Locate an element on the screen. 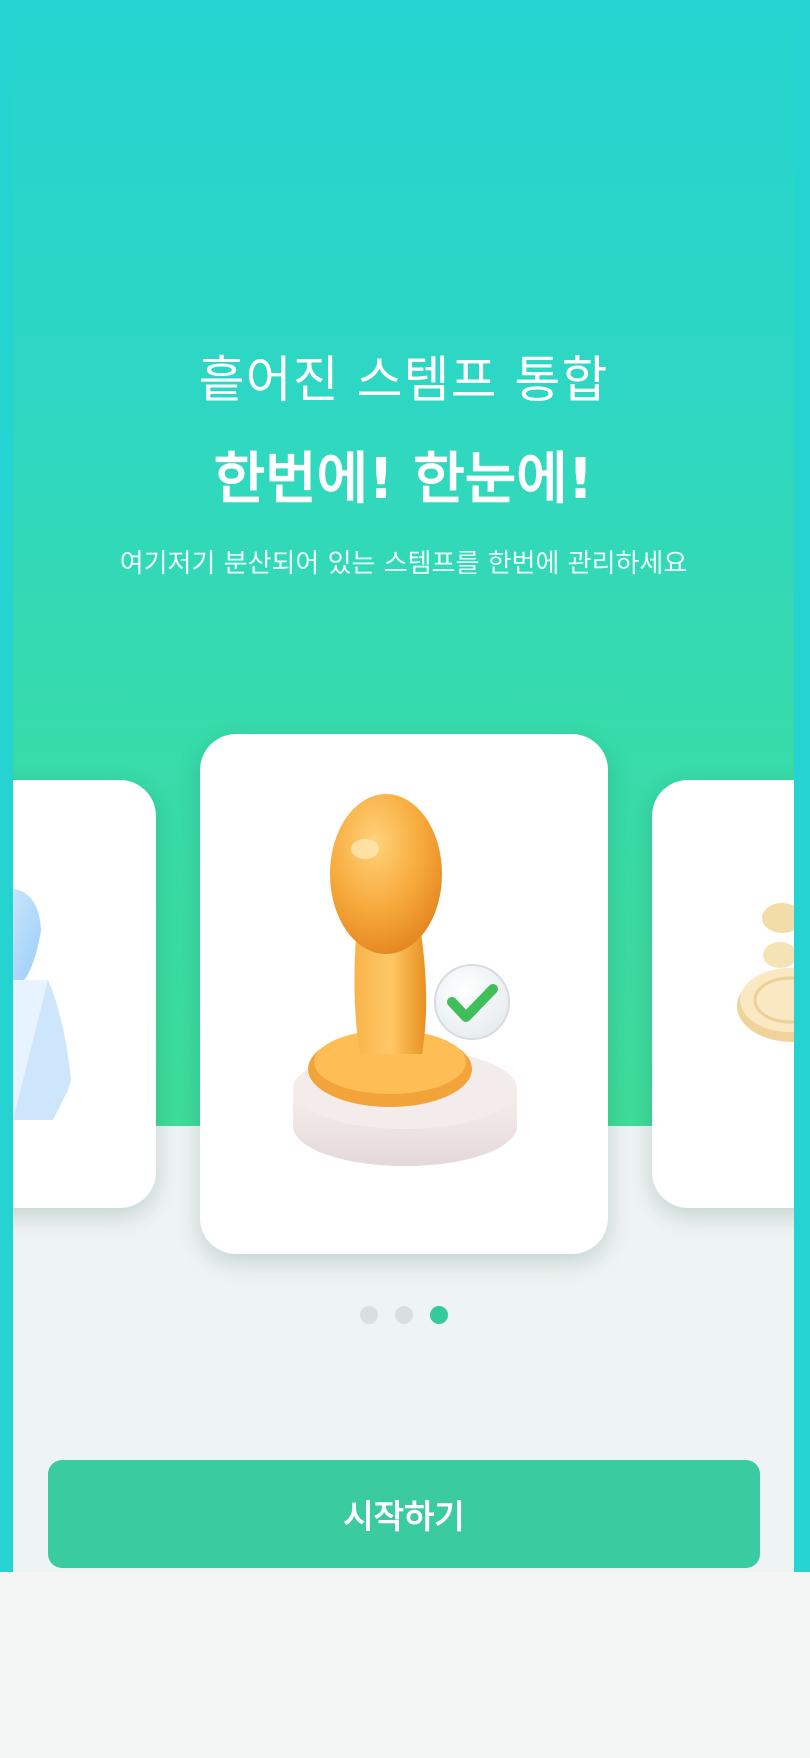  carousel-card-current is located at coordinates (404, 994).